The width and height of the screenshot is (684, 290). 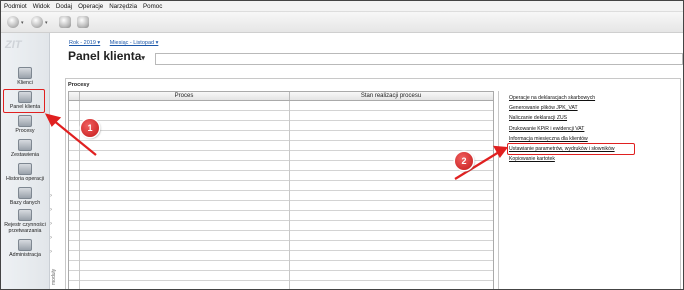 What do you see at coordinates (464, 161) in the screenshot?
I see `annotation-badge-2: 2` at bounding box center [464, 161].